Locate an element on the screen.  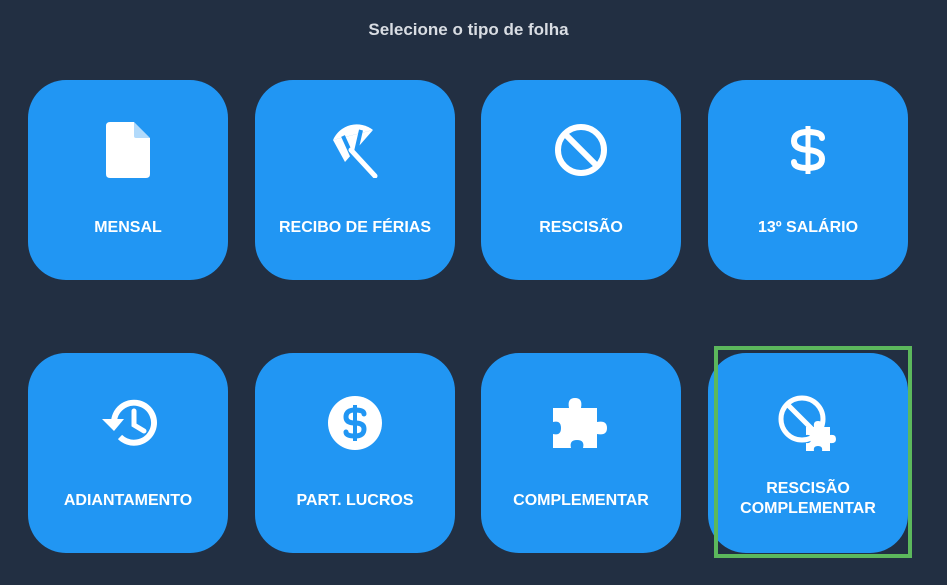
puzzle-icon is located at coordinates (581, 423).